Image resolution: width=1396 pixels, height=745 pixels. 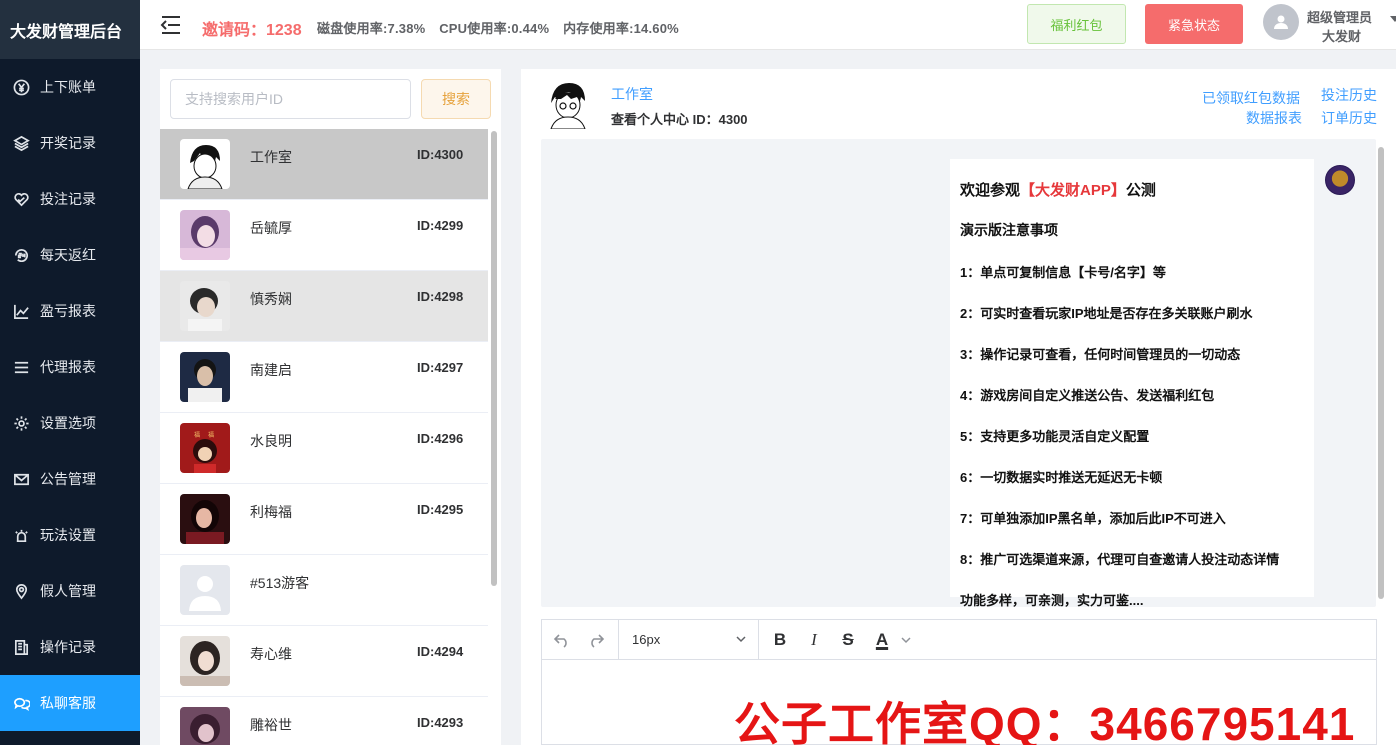 I want to click on sidebar-item-label: 上下账单, so click(x=68, y=87).